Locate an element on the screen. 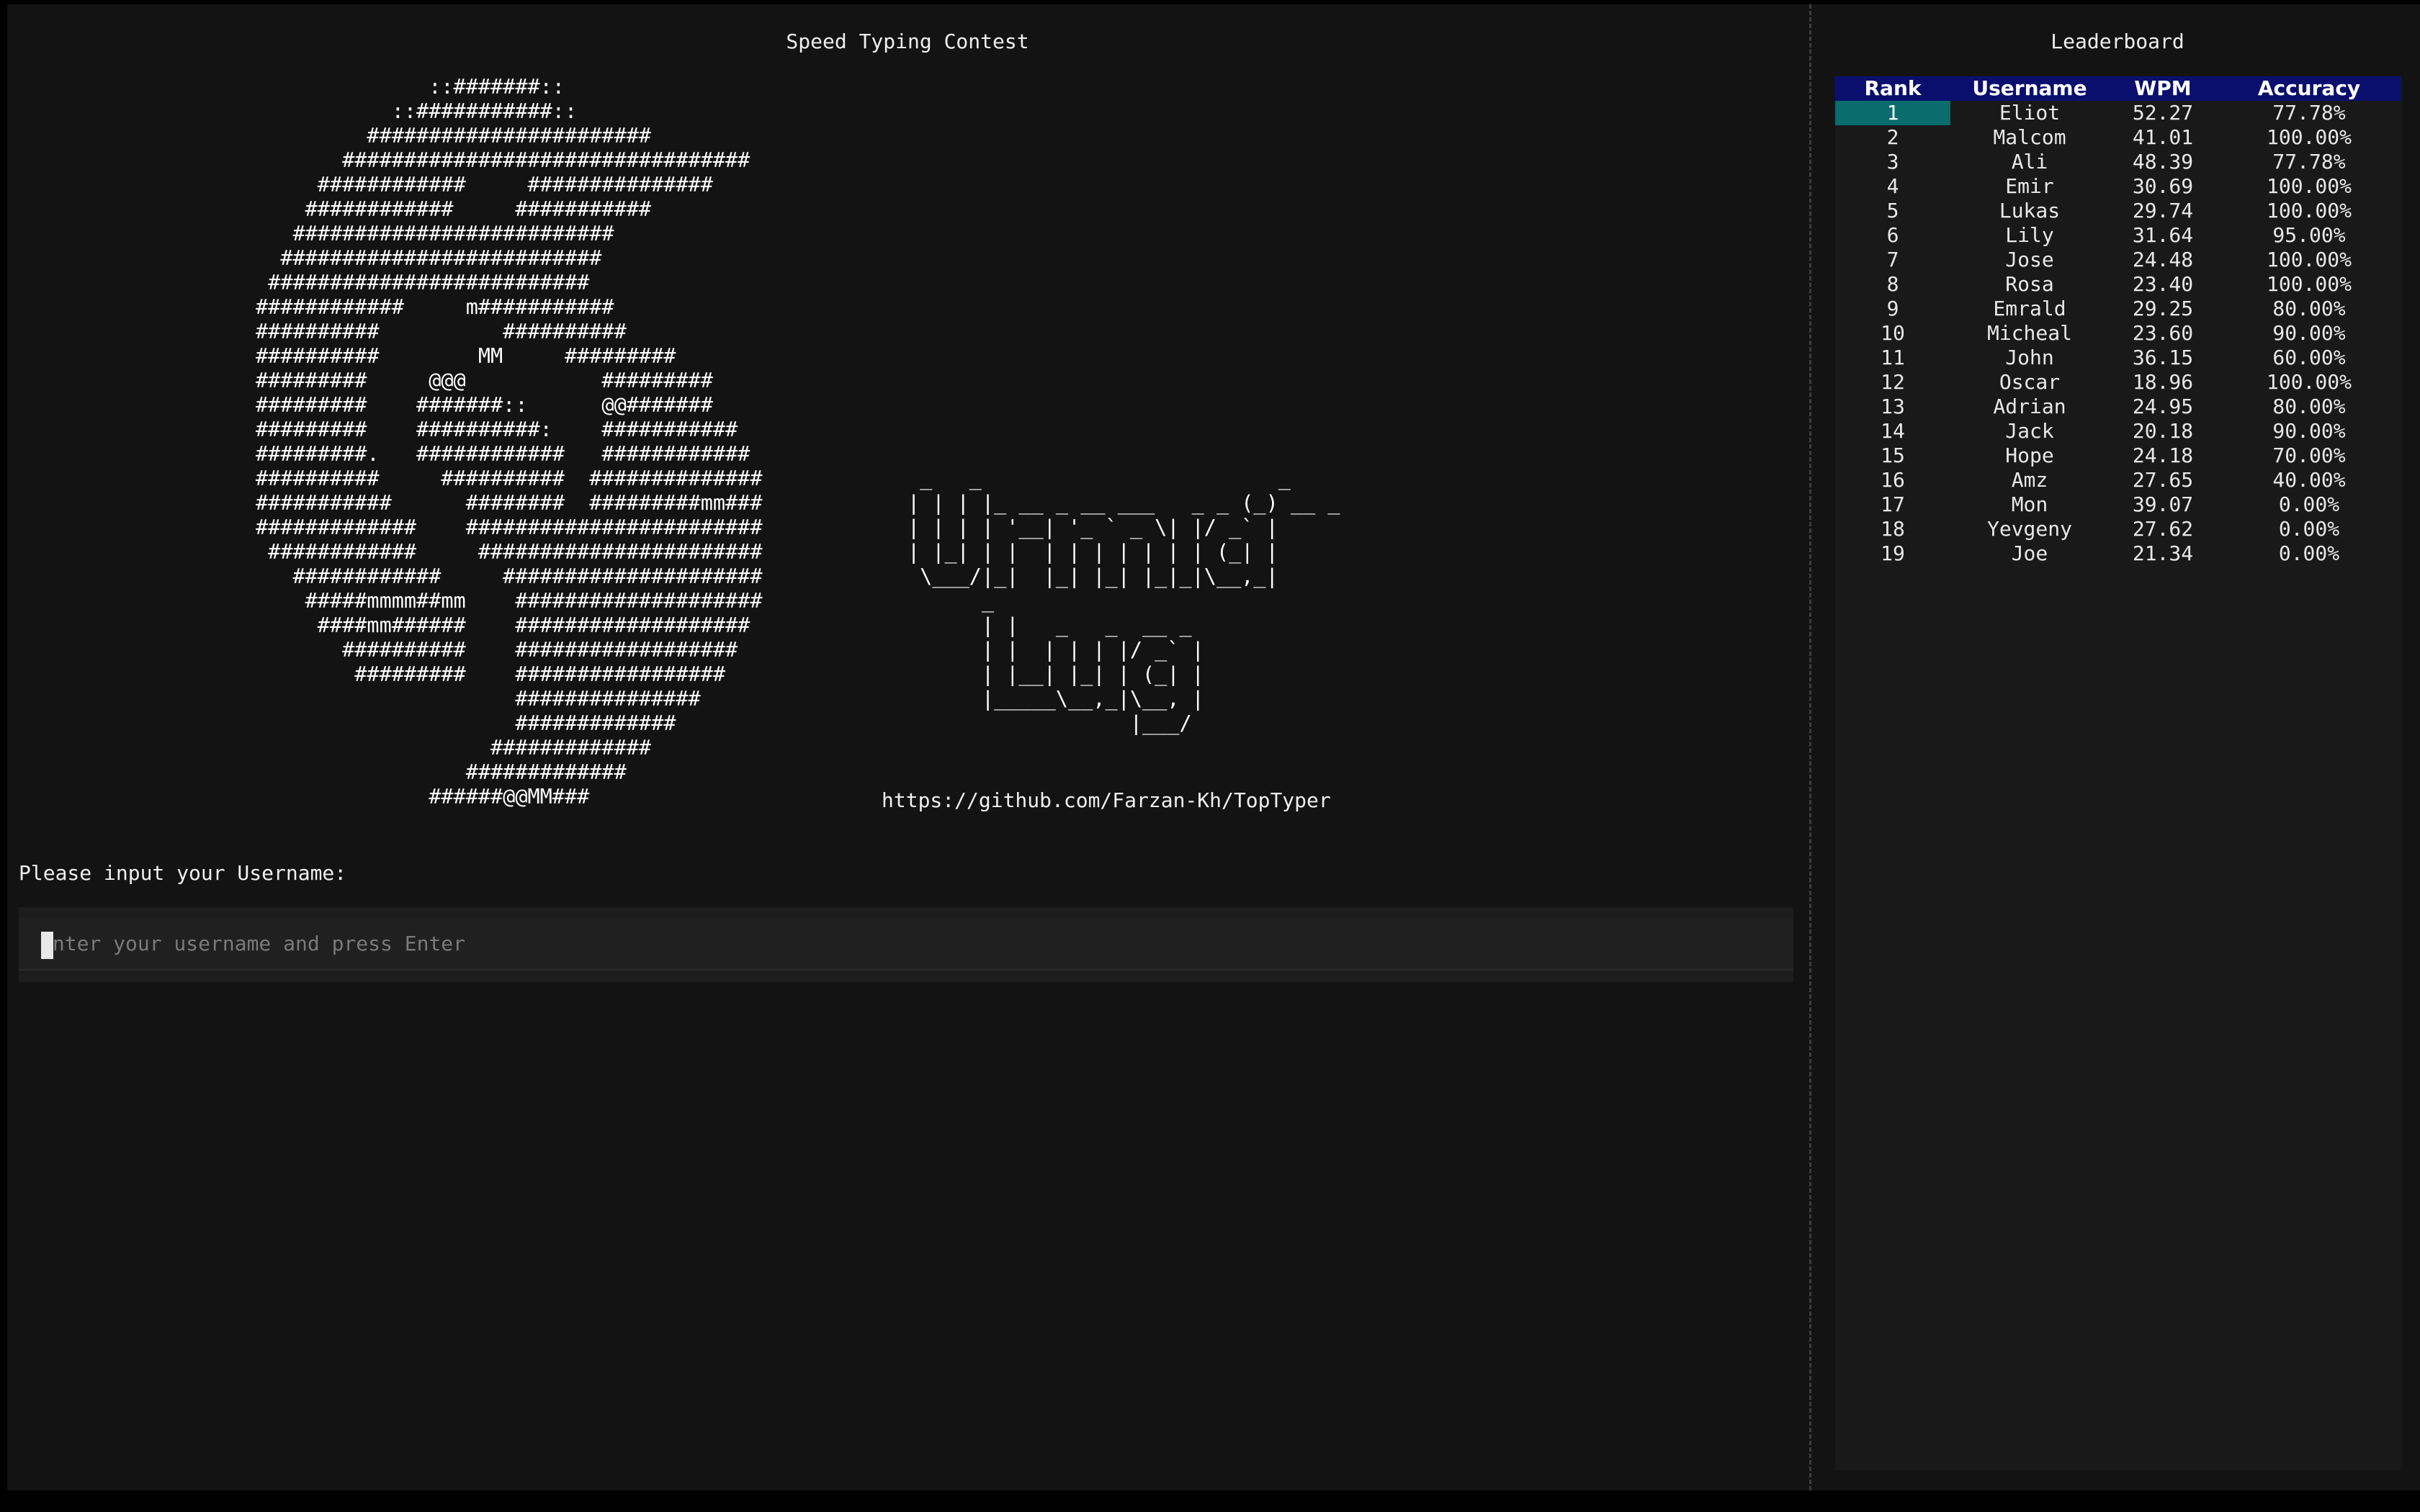 The height and width of the screenshot is (1512, 2420). rank-cell: 7 is located at coordinates (1892, 260).